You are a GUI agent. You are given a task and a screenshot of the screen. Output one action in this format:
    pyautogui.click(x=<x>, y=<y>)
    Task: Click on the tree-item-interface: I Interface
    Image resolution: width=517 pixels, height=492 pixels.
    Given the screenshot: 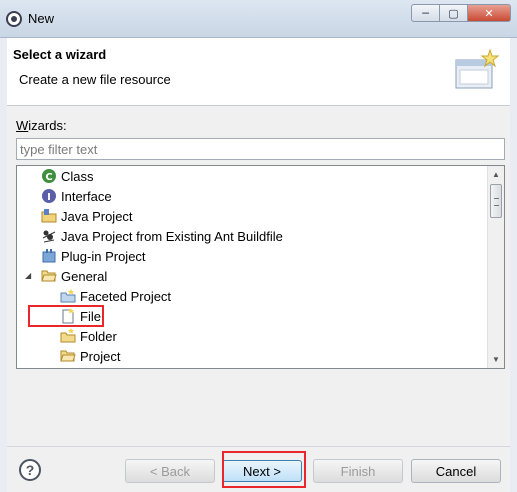 What is the action you would take?
    pyautogui.click(x=76, y=196)
    